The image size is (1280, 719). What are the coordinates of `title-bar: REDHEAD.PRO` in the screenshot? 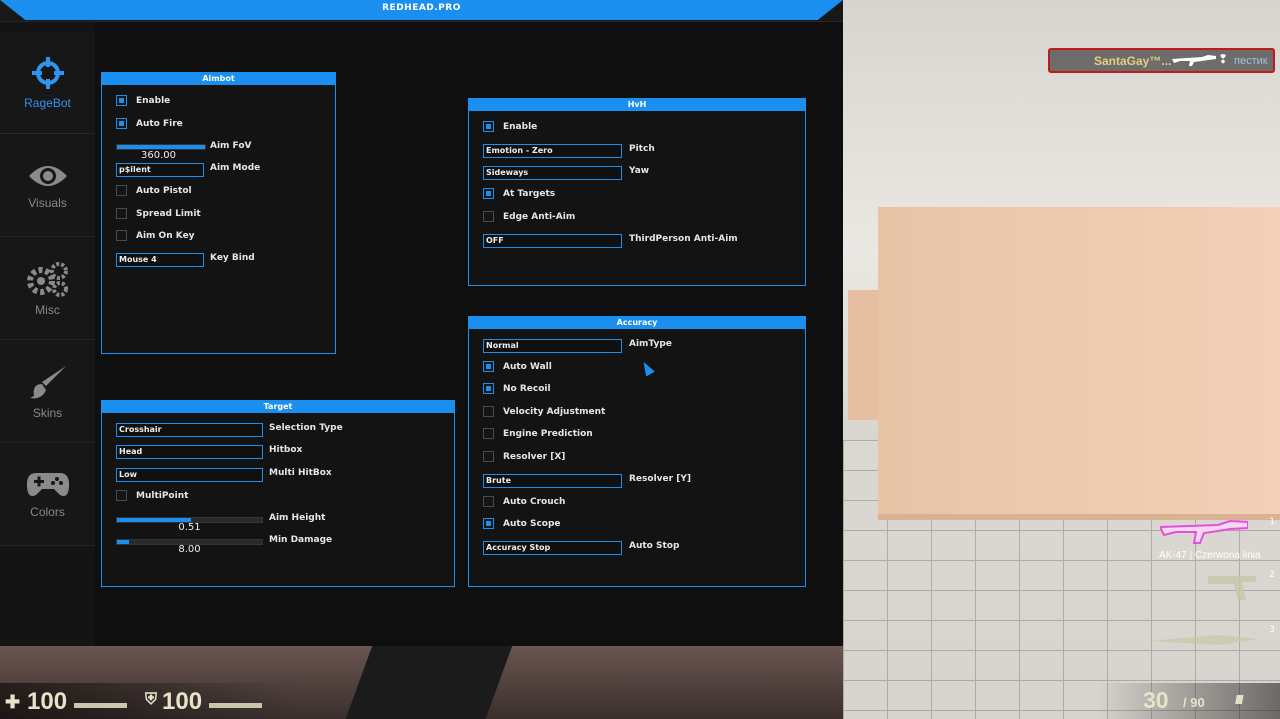 It's located at (421, 11).